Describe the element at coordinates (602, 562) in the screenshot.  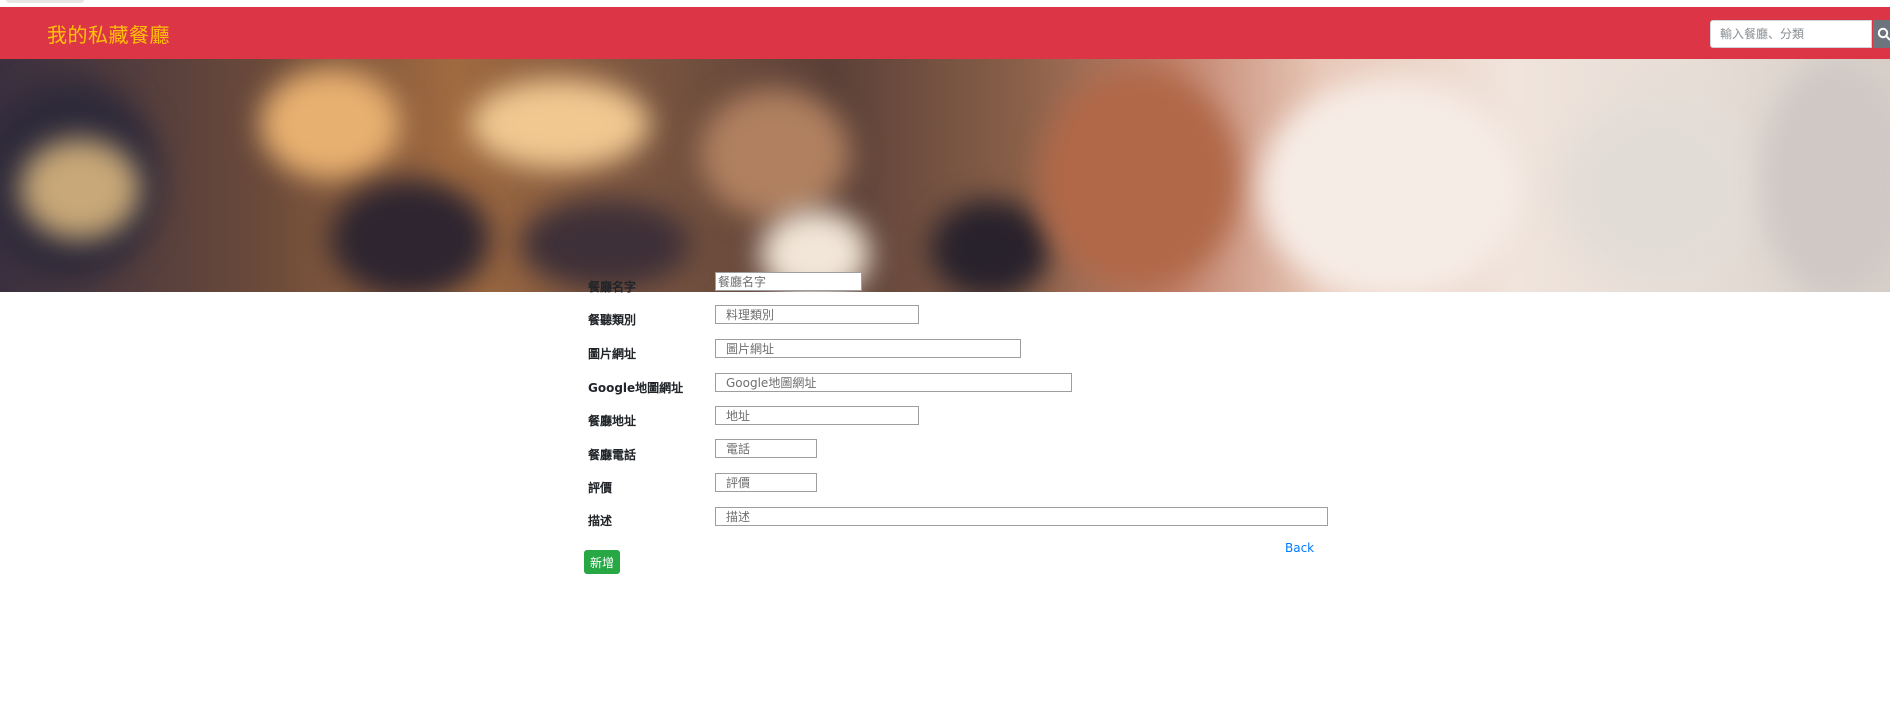
I see `submit-button: 新增` at that location.